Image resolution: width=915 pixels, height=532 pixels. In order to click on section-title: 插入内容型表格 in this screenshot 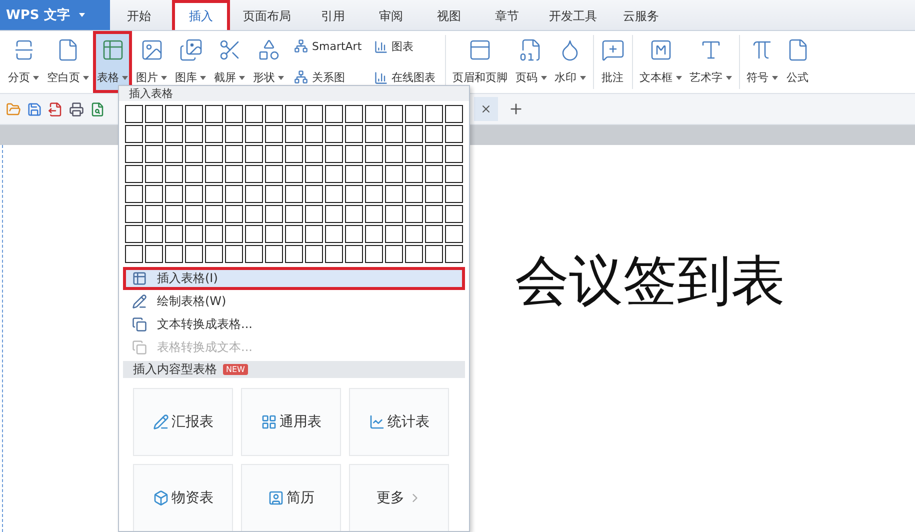, I will do `click(175, 369)`.